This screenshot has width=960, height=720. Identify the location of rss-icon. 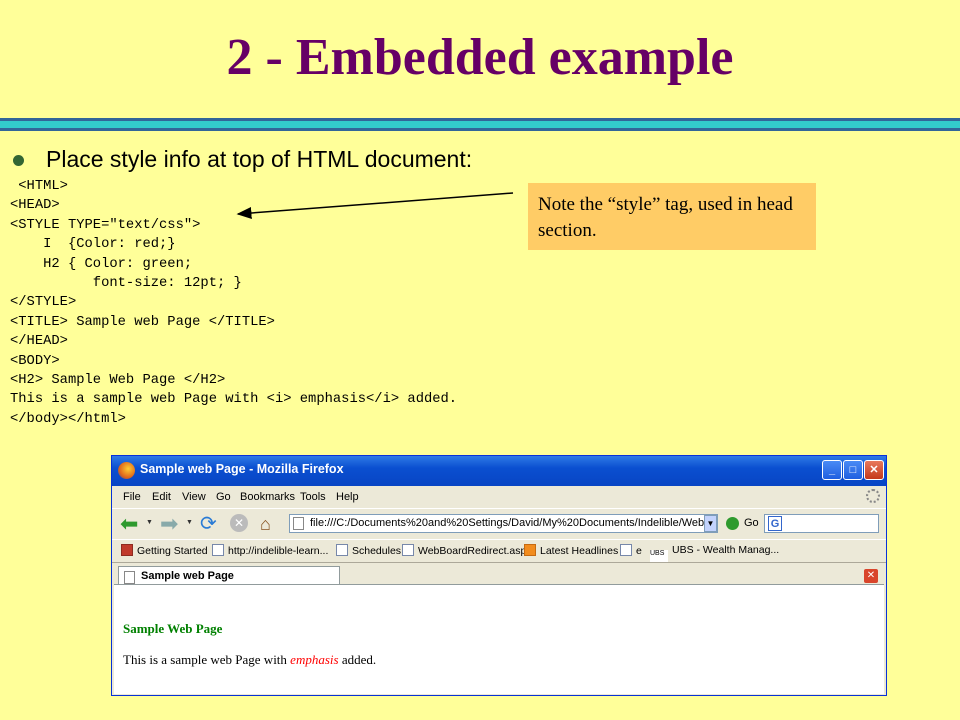
(530, 550).